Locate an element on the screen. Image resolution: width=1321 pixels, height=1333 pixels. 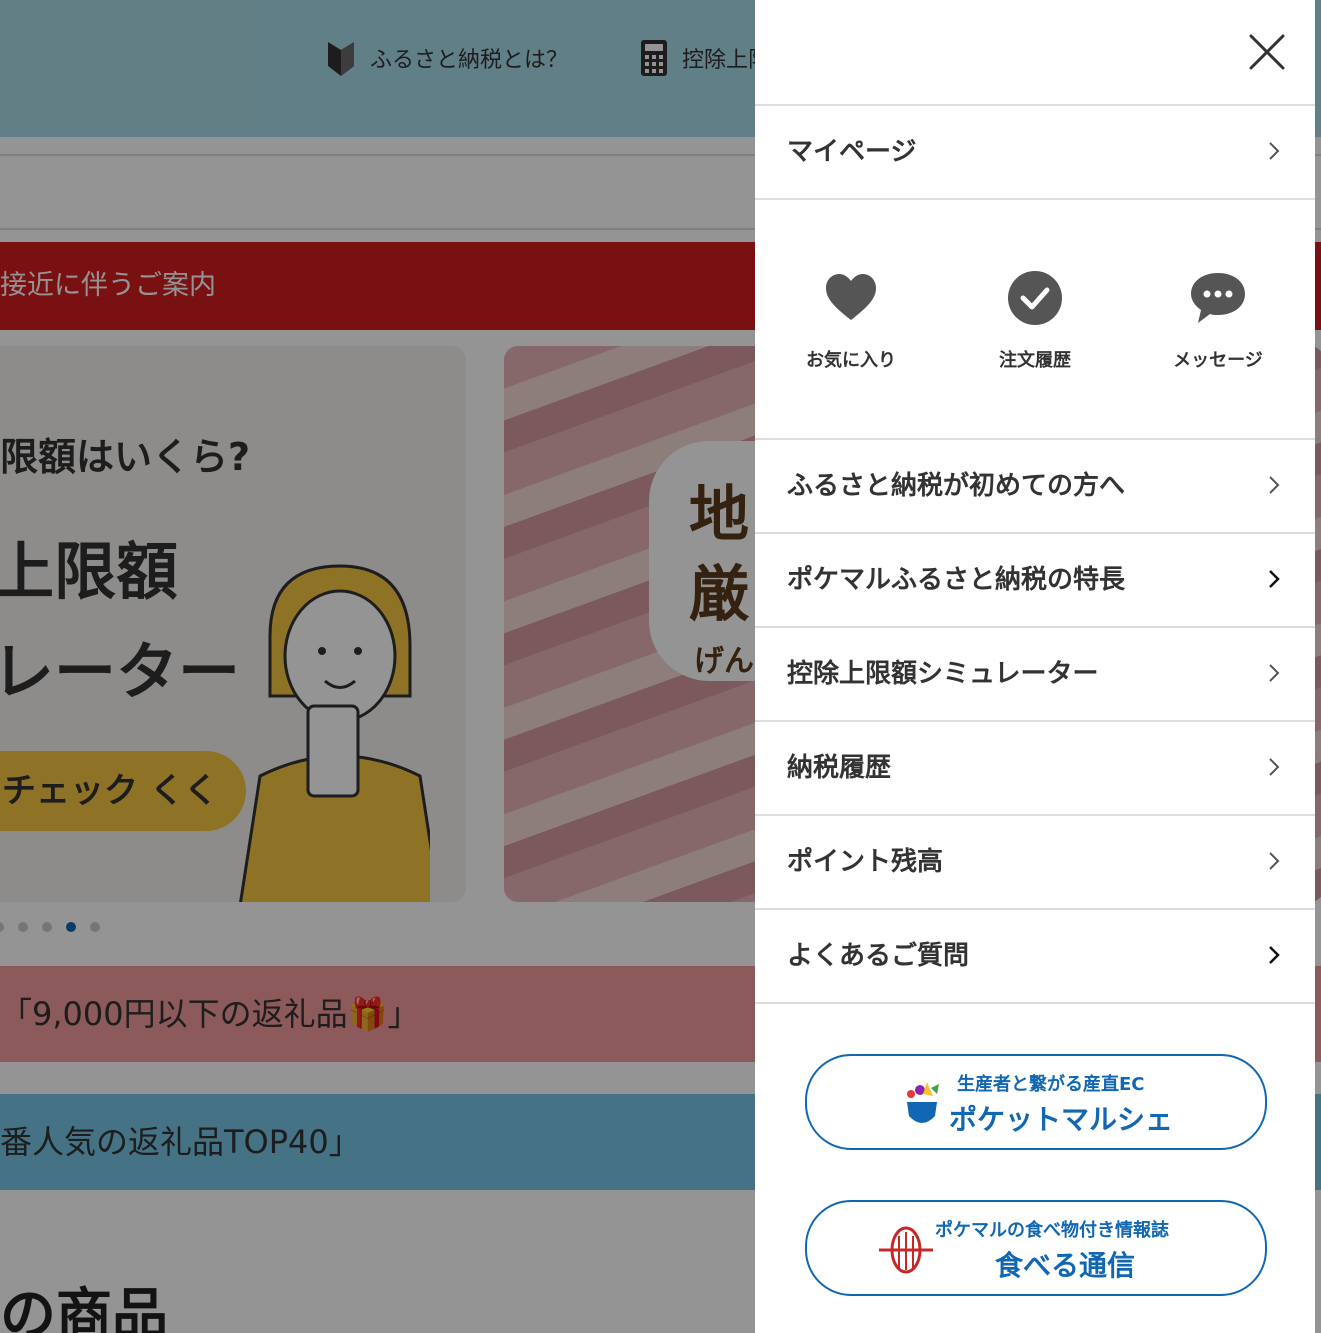
pocket-marche-link: 生産者と繋がる産直EC ポケットマルシェ is located at coordinates (1036, 1102).